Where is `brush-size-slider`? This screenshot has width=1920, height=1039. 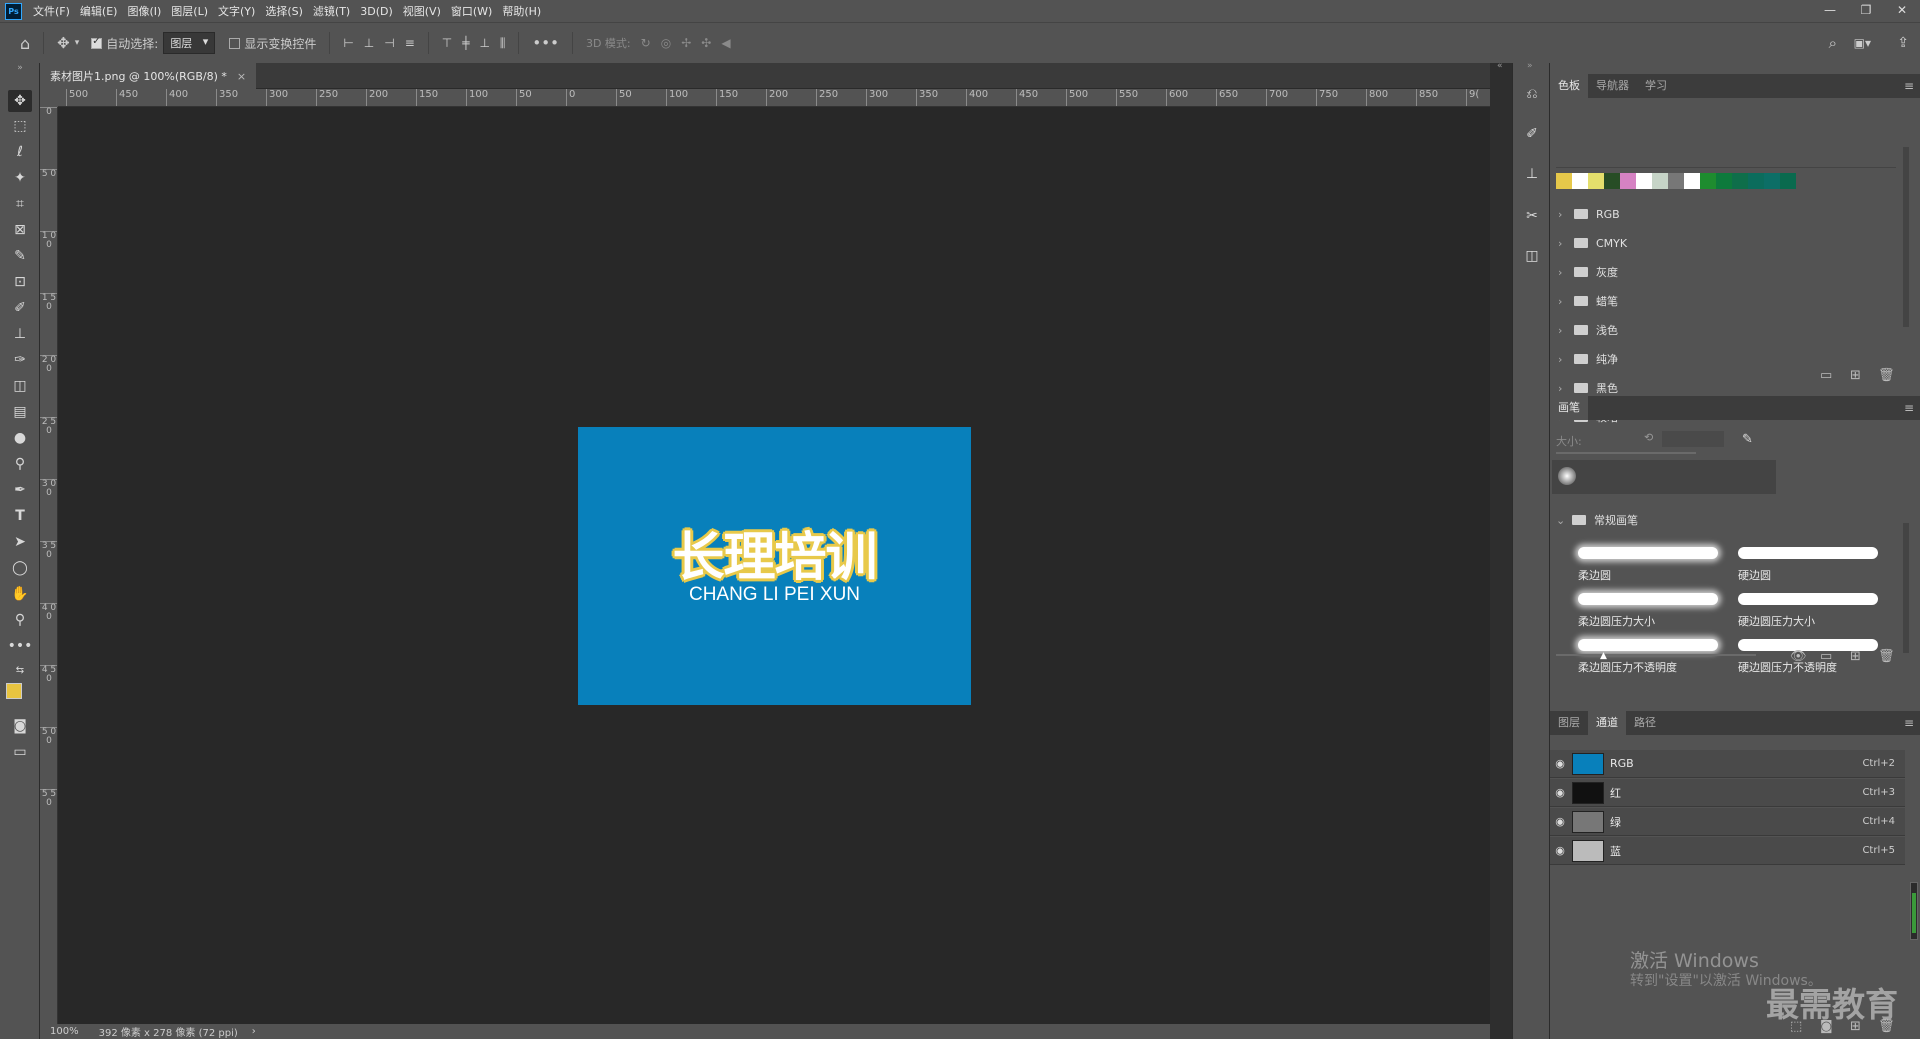
brush-size-slider is located at coordinates (1626, 453).